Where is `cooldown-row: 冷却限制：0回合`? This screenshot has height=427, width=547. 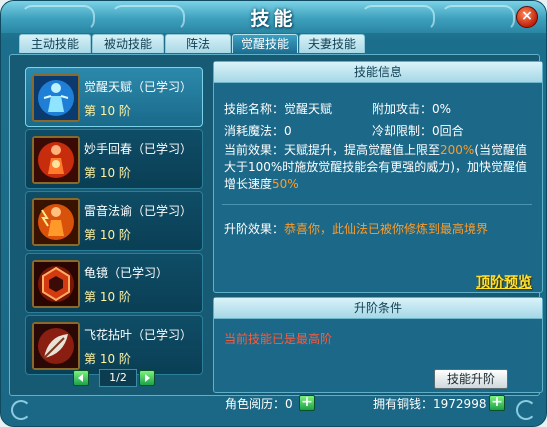 cooldown-row: 冷却限制：0回合 is located at coordinates (418, 130).